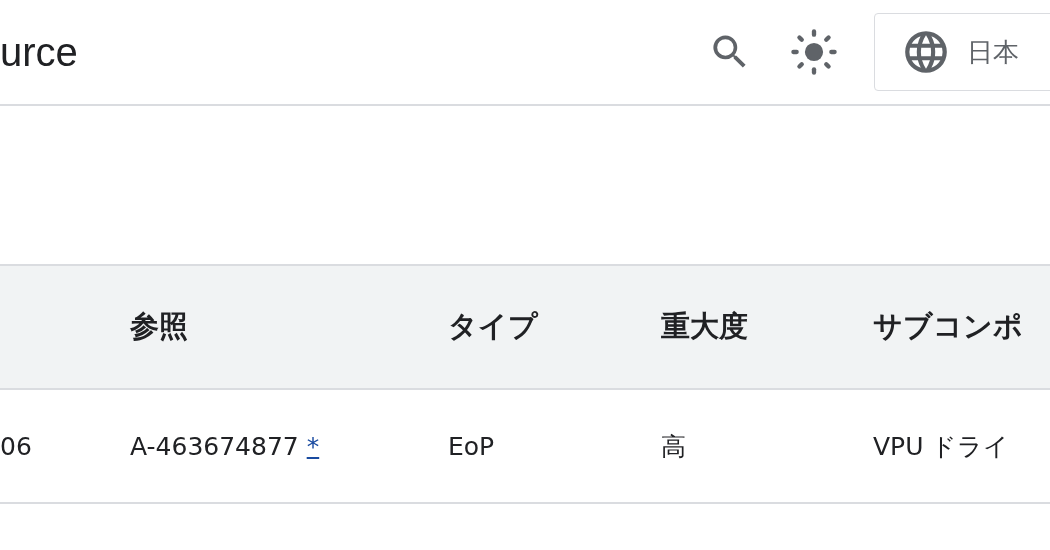 This screenshot has width=1050, height=550. What do you see at coordinates (673, 446) in the screenshot?
I see `table-cell-text: 高` at bounding box center [673, 446].